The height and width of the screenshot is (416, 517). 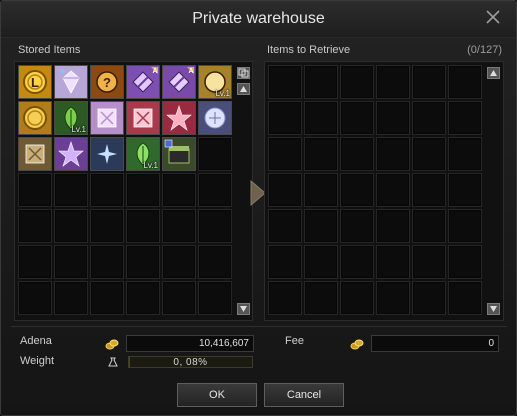 What do you see at coordinates (107, 118) in the screenshot?
I see `rune-stone-icon` at bounding box center [107, 118].